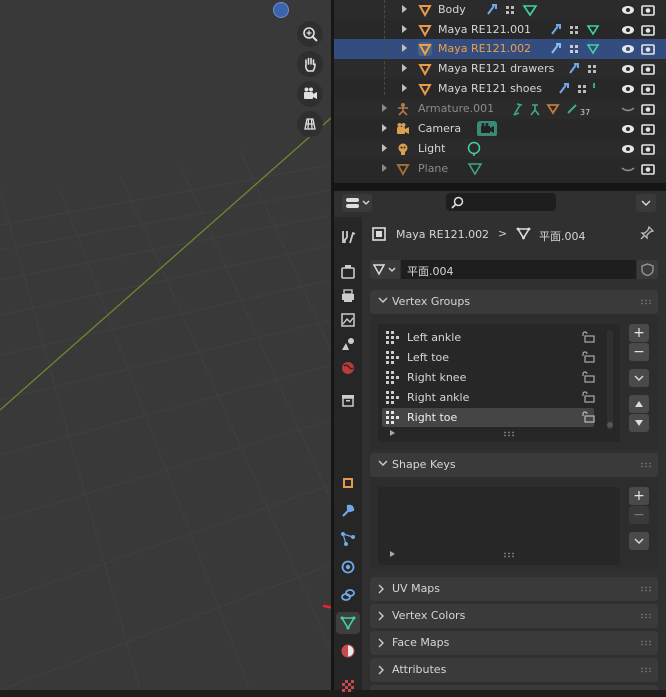 Image resolution: width=666 pixels, height=697 pixels. I want to click on list-scrollbar, so click(610, 380).